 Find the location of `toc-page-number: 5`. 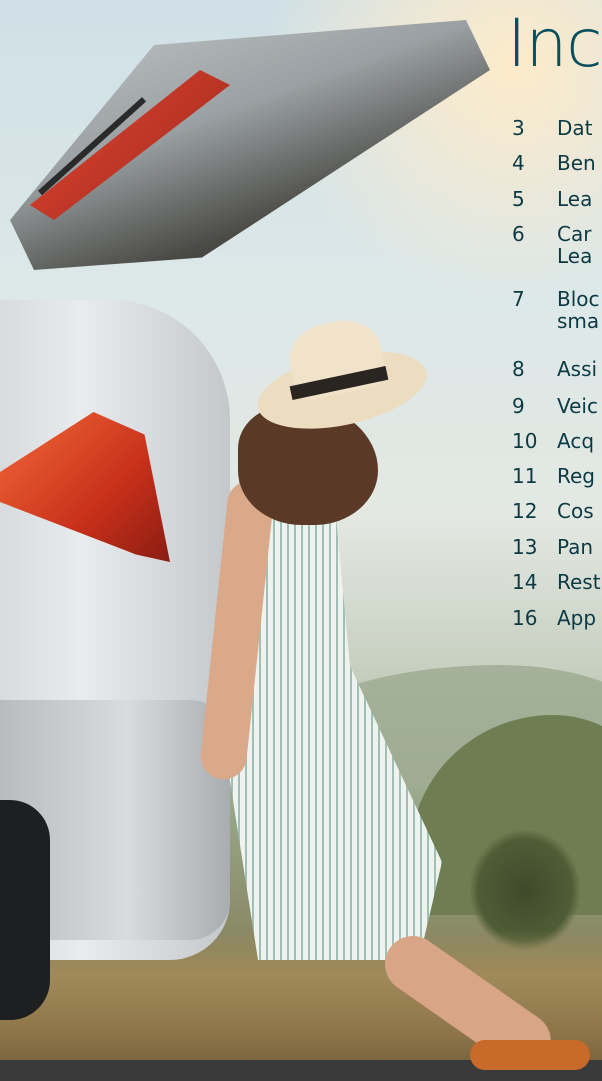

toc-page-number: 5 is located at coordinates (518, 199).